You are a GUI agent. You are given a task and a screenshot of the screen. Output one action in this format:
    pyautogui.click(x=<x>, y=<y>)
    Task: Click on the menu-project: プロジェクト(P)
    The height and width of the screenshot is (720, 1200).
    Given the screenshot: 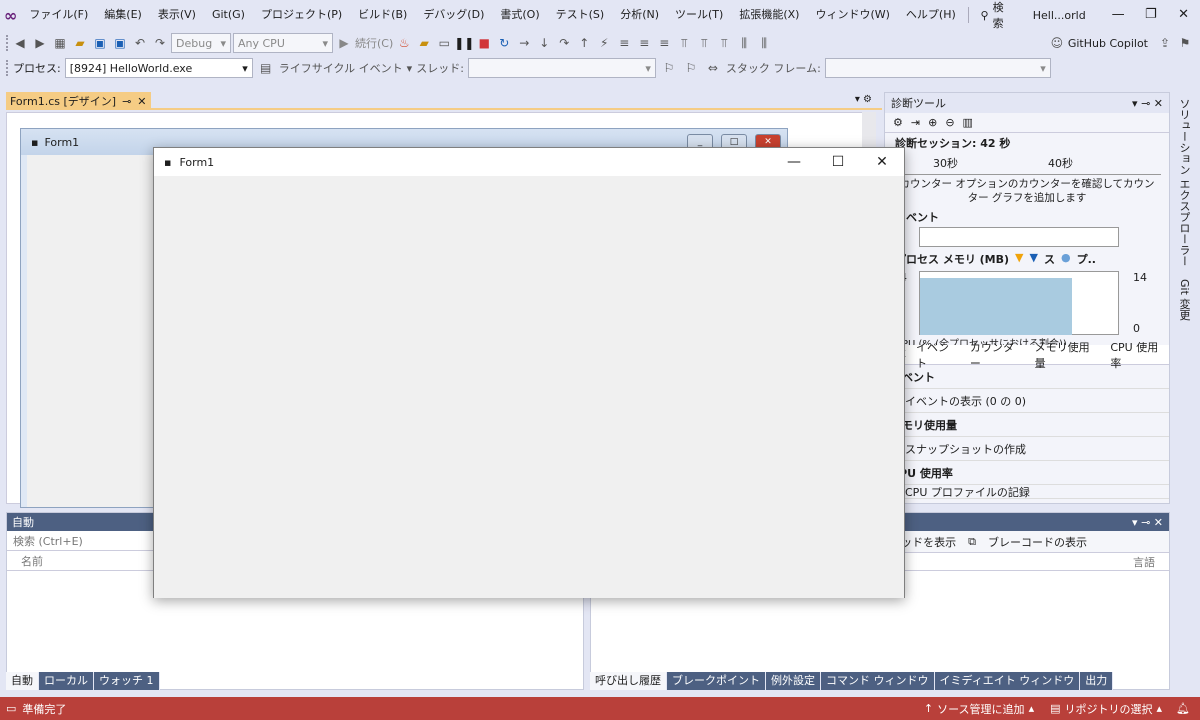 What is the action you would take?
    pyautogui.click(x=301, y=15)
    